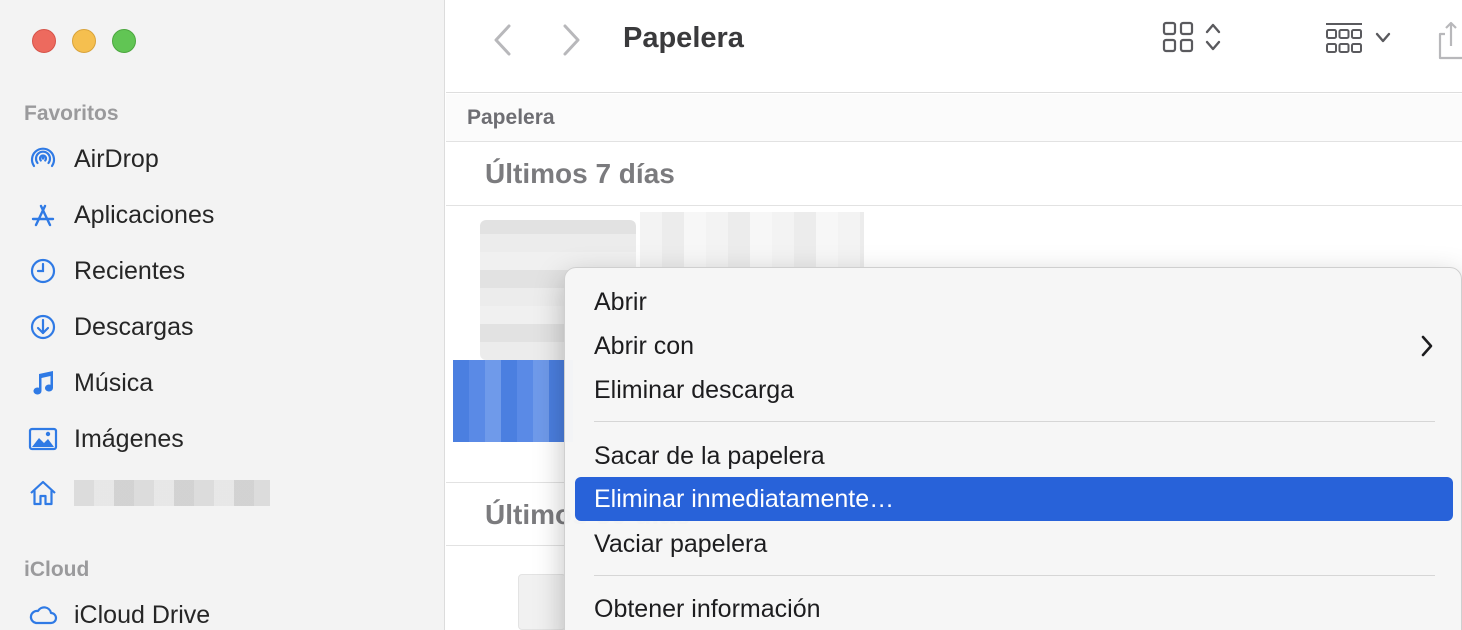 The height and width of the screenshot is (630, 1462). Describe the element at coordinates (43, 439) in the screenshot. I see `photo-icon` at that location.